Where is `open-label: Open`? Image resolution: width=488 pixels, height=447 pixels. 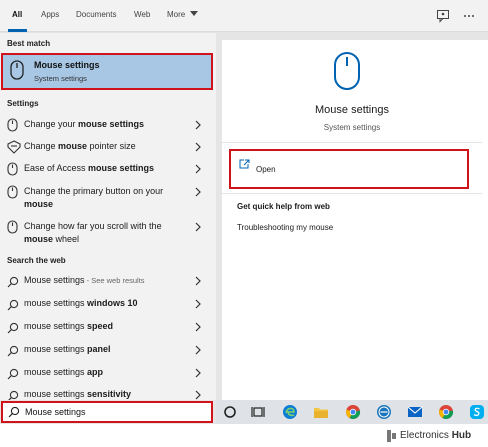 open-label: Open is located at coordinates (266, 169).